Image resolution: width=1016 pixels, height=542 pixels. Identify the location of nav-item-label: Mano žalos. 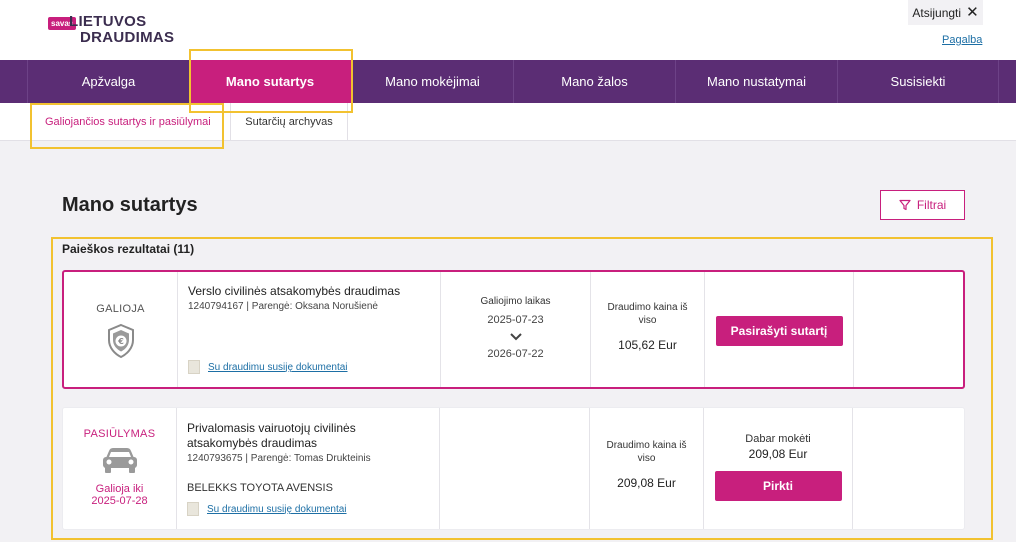
(594, 81).